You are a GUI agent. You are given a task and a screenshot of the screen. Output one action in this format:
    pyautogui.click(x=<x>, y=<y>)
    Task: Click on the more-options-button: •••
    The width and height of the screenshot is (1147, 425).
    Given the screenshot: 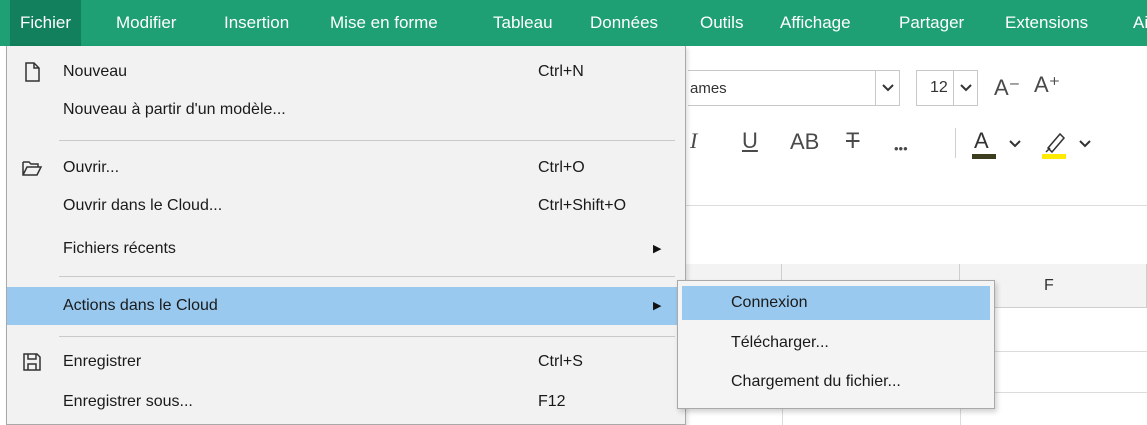 What is the action you would take?
    pyautogui.click(x=901, y=148)
    